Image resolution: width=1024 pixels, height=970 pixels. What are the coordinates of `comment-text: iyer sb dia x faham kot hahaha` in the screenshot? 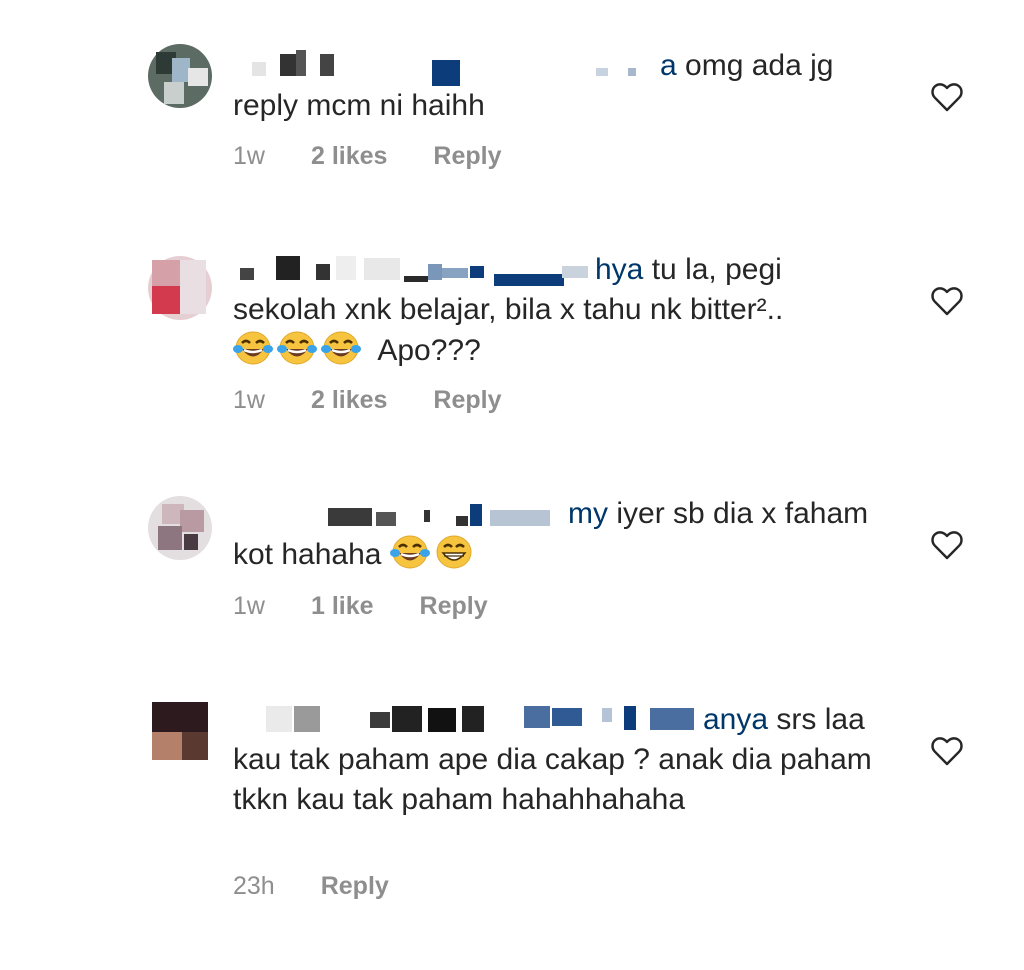 It's located at (551, 534).